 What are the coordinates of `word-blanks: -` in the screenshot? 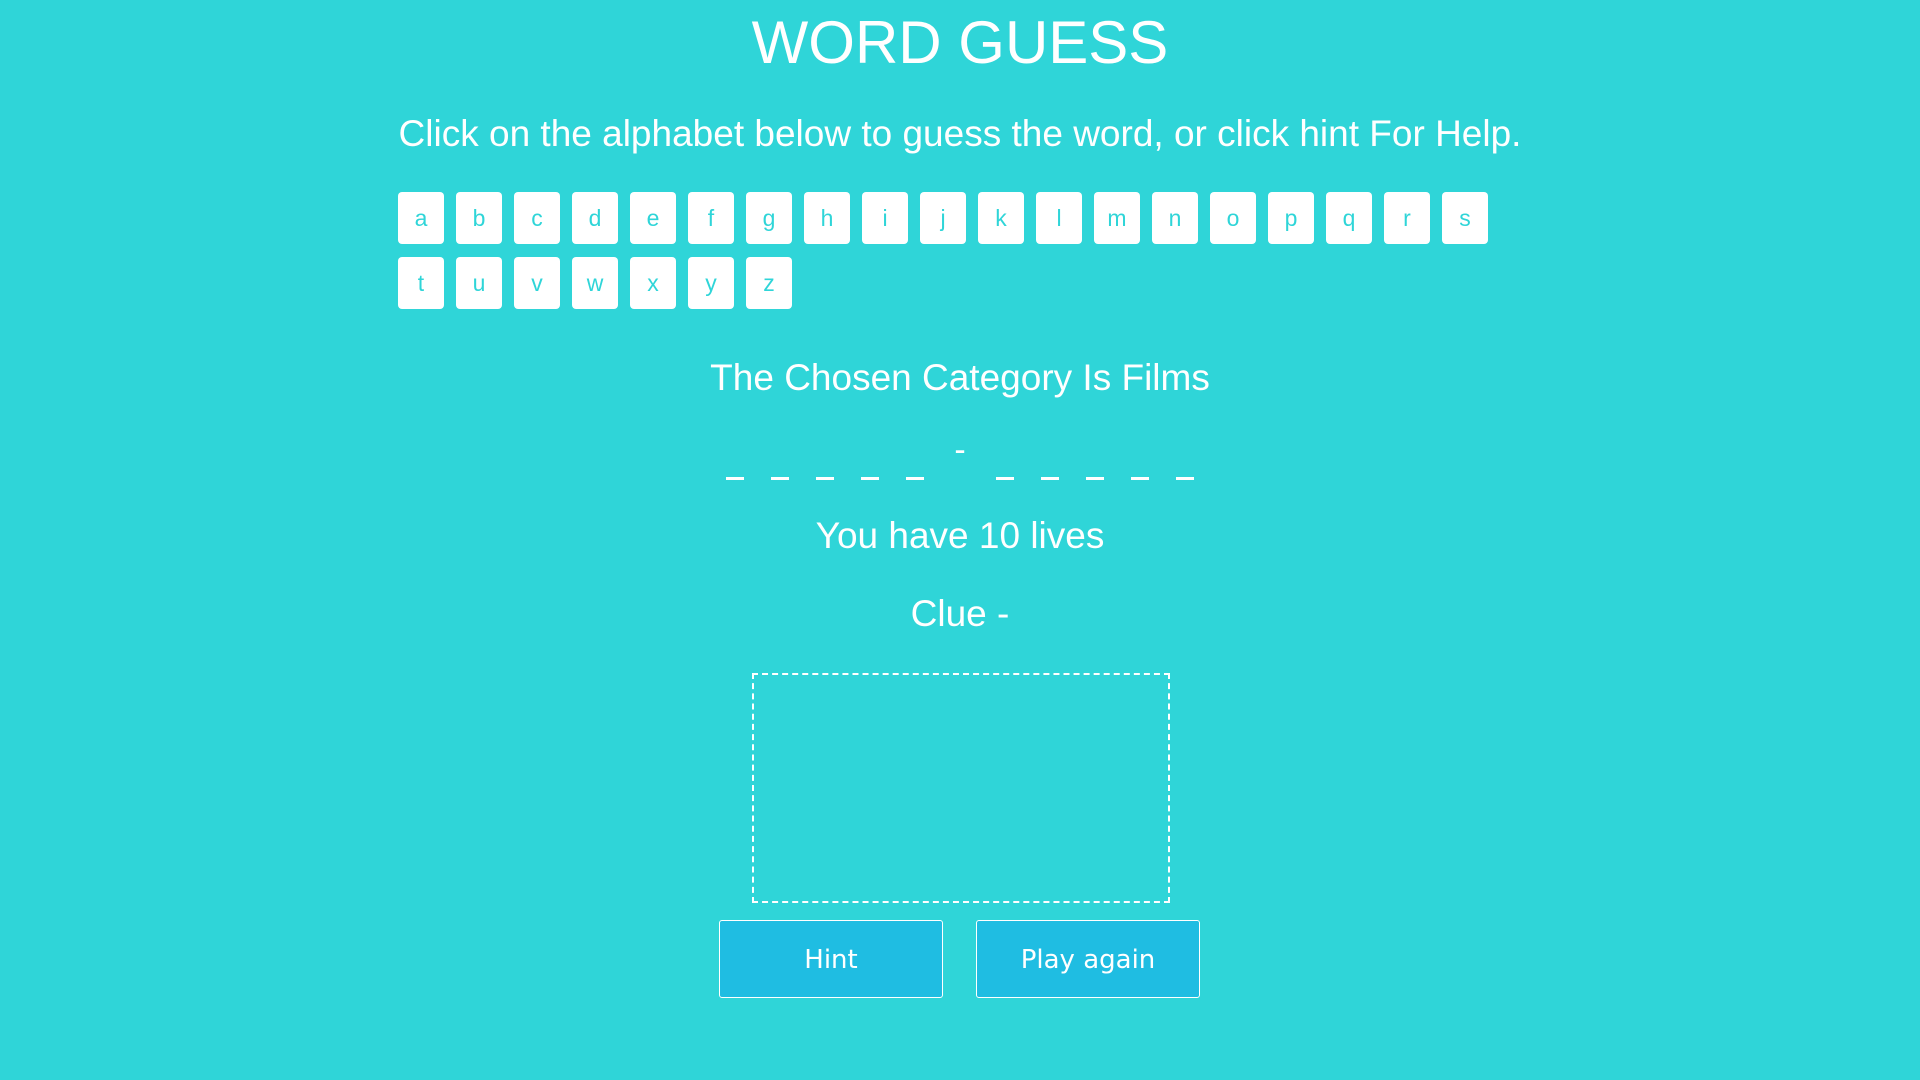 It's located at (960, 462).